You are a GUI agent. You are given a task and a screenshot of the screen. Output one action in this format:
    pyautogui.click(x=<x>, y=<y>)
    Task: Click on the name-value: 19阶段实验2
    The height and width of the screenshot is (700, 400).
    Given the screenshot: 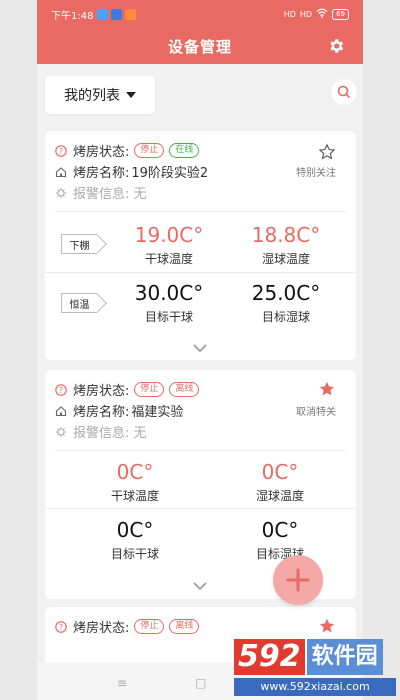 What is the action you would take?
    pyautogui.click(x=170, y=173)
    